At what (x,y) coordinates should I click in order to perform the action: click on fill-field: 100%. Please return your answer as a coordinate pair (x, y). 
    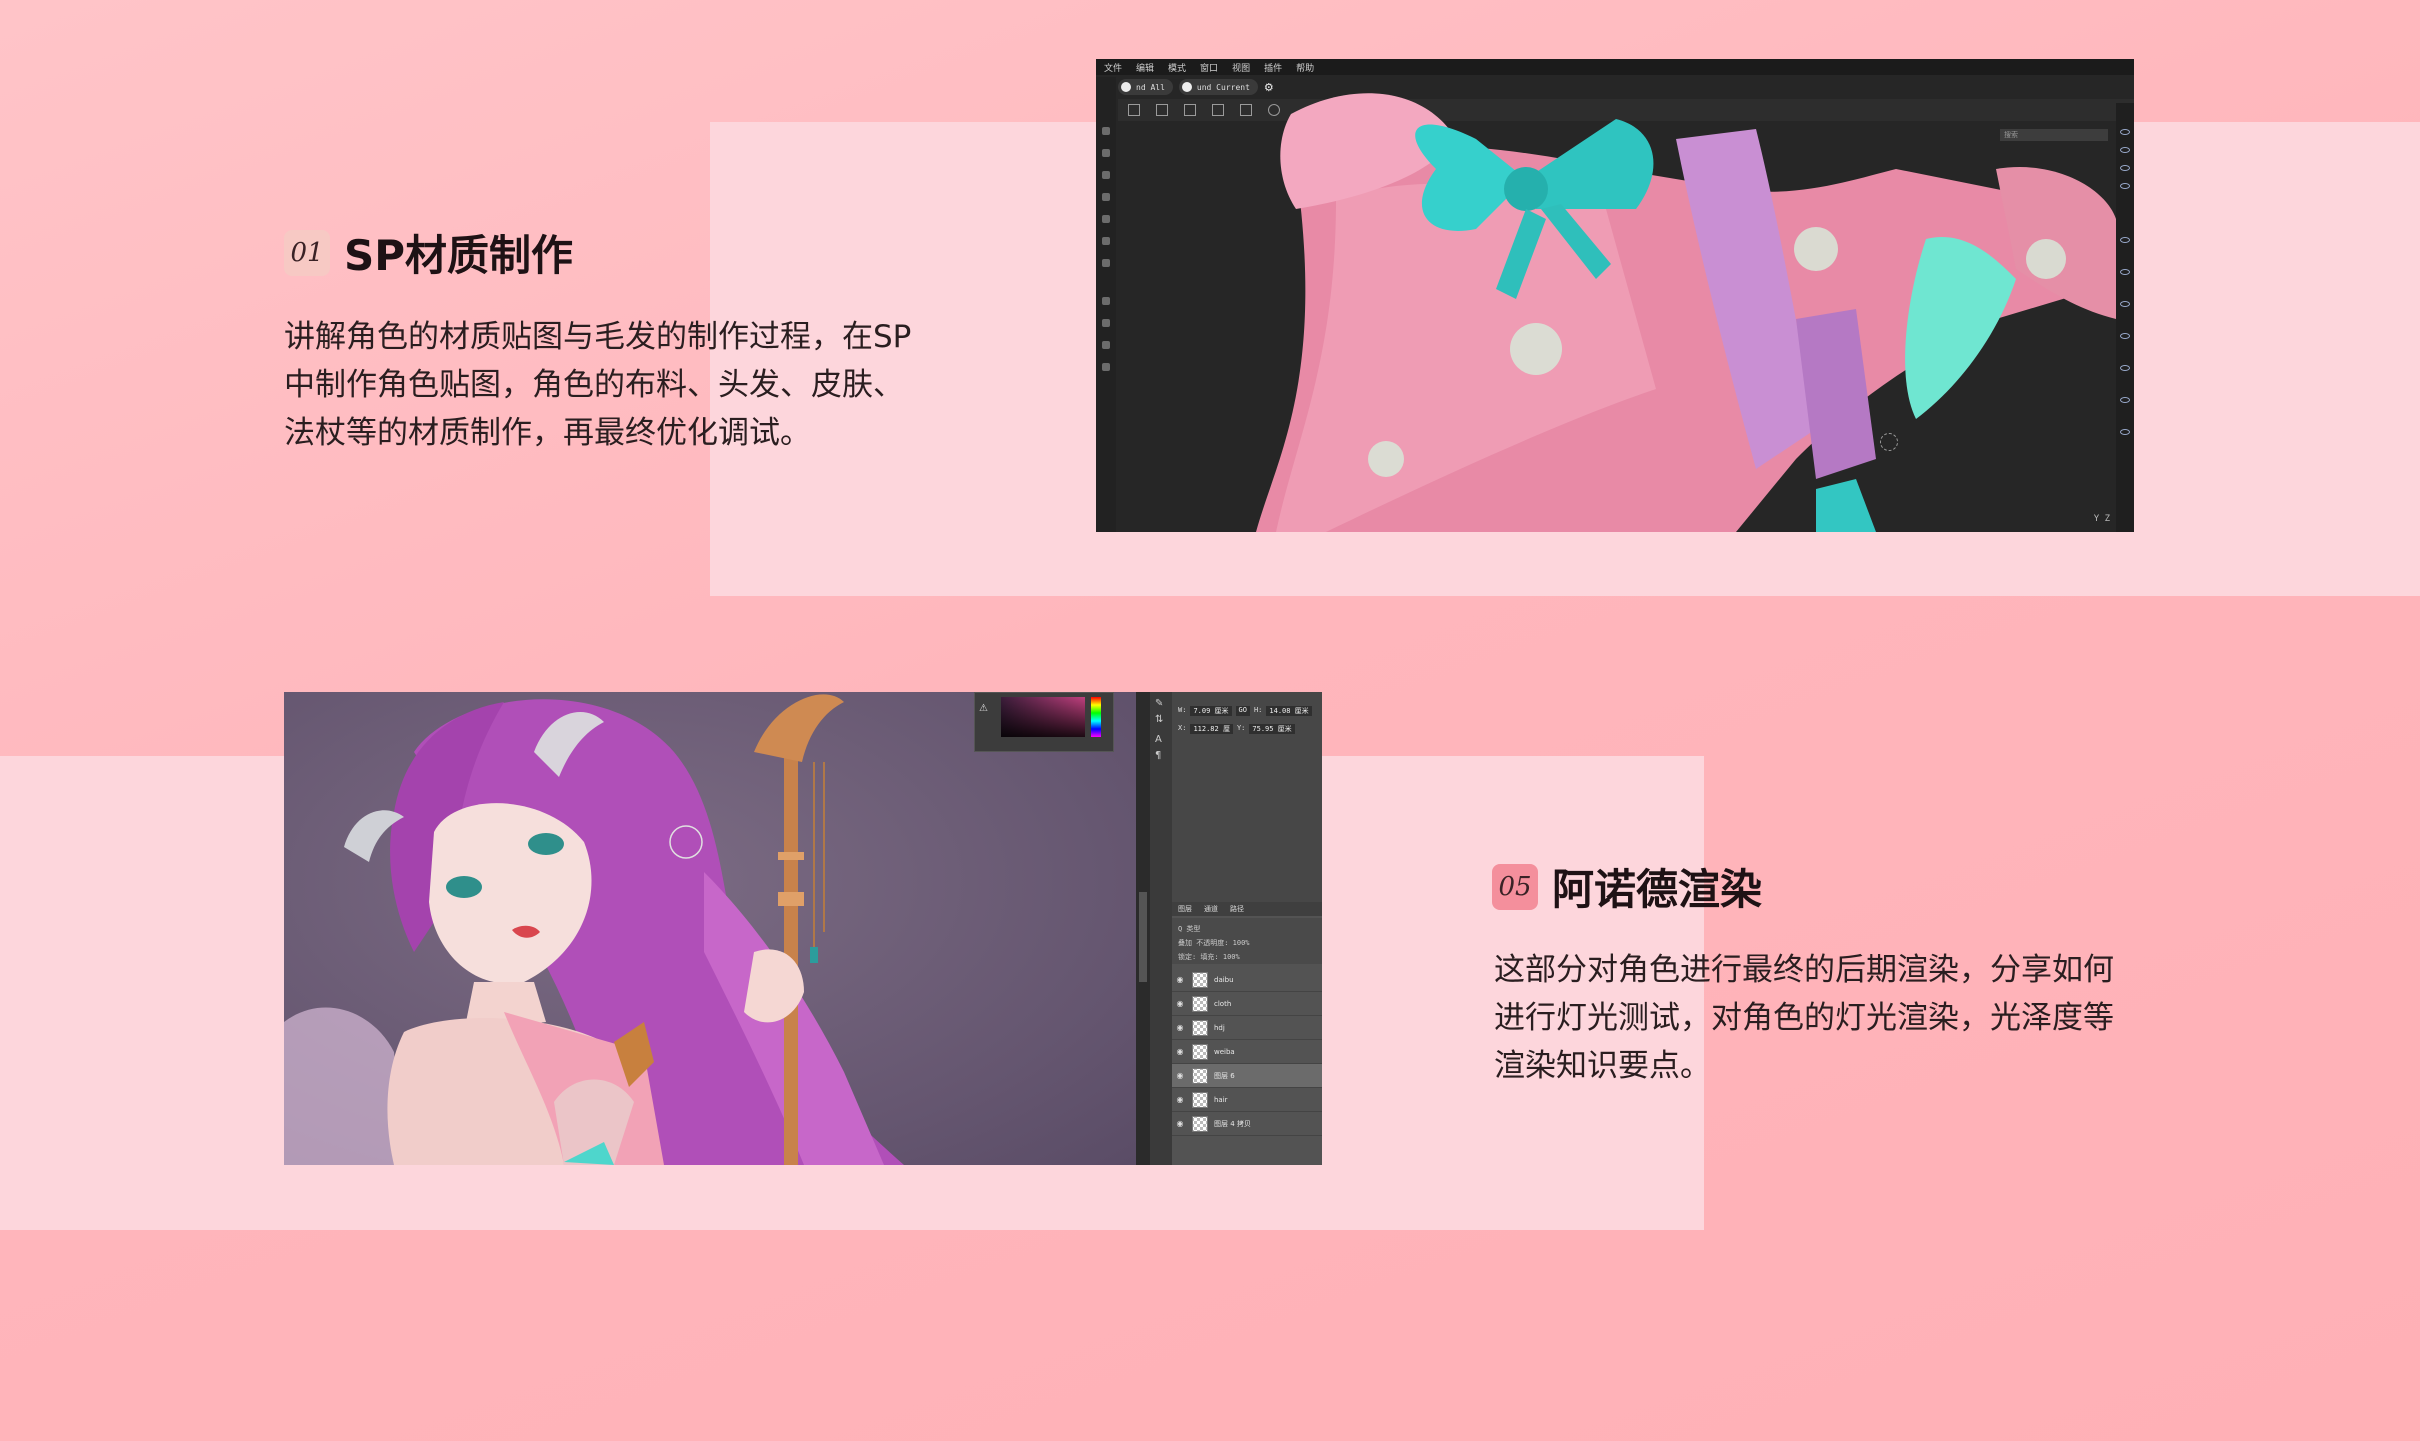
    Looking at the image, I should click on (1231, 957).